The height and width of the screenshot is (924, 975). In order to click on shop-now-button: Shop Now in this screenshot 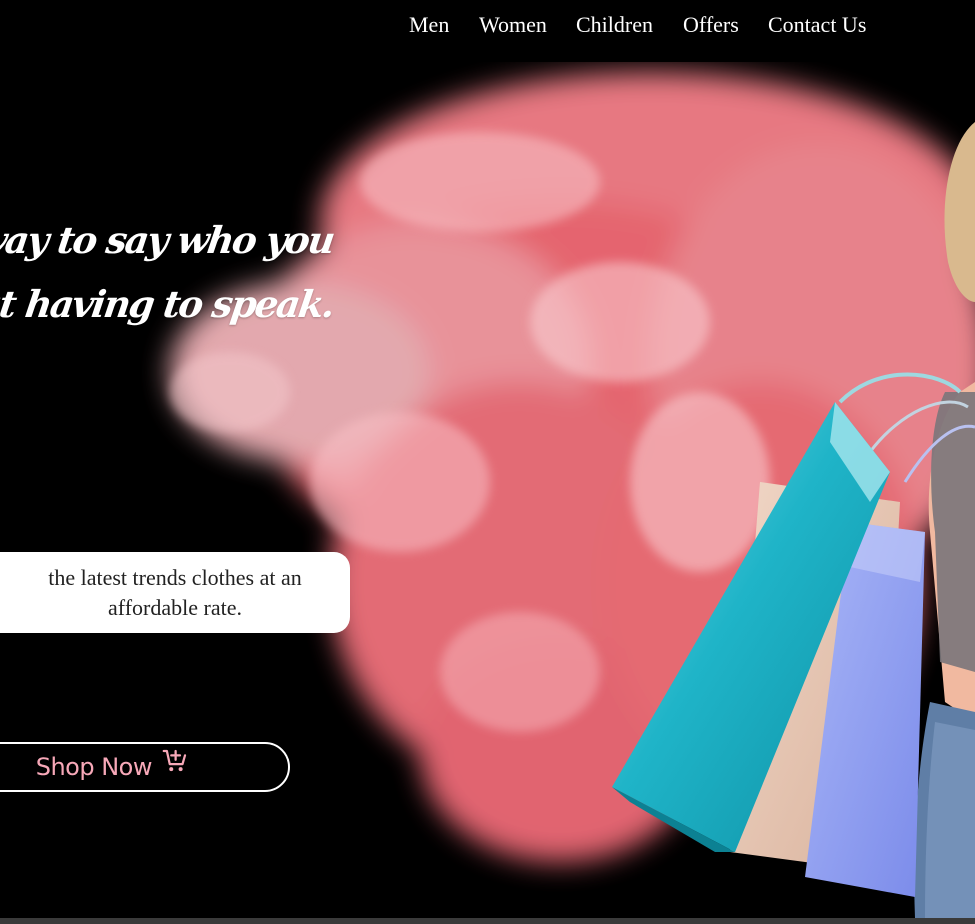, I will do `click(145, 767)`.